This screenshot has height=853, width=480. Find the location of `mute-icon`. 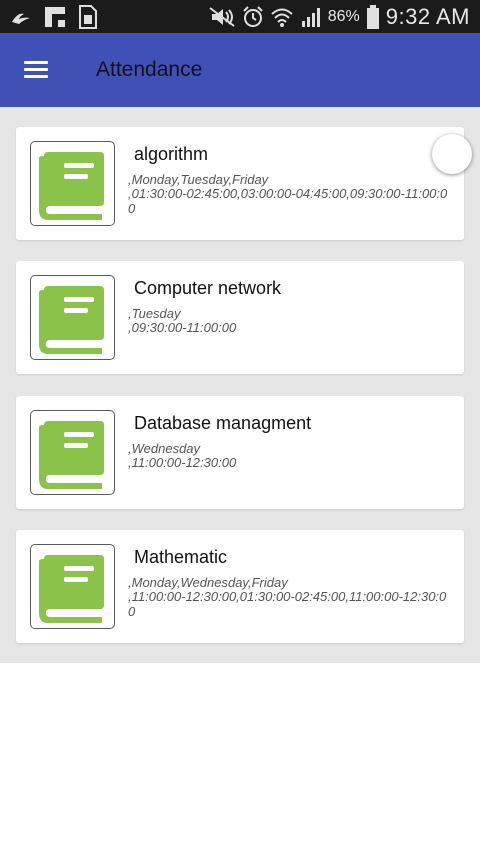

mute-icon is located at coordinates (222, 16).